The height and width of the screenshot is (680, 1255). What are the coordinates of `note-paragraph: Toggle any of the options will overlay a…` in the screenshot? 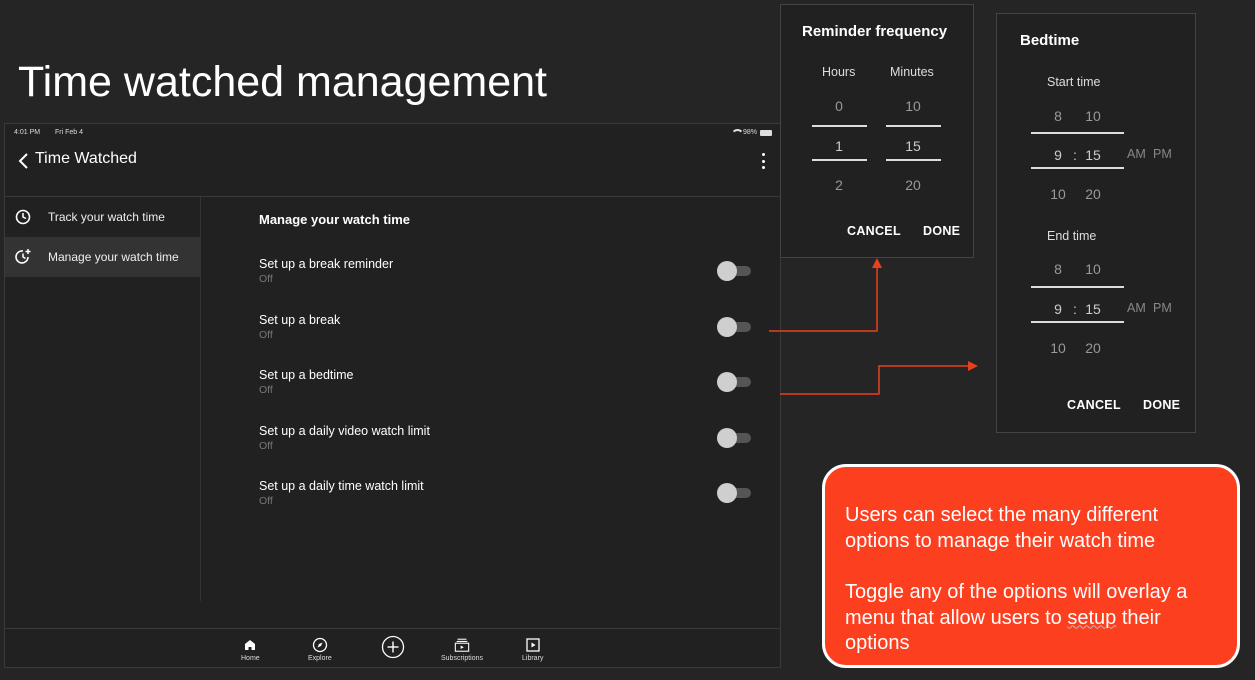 It's located at (1031, 618).